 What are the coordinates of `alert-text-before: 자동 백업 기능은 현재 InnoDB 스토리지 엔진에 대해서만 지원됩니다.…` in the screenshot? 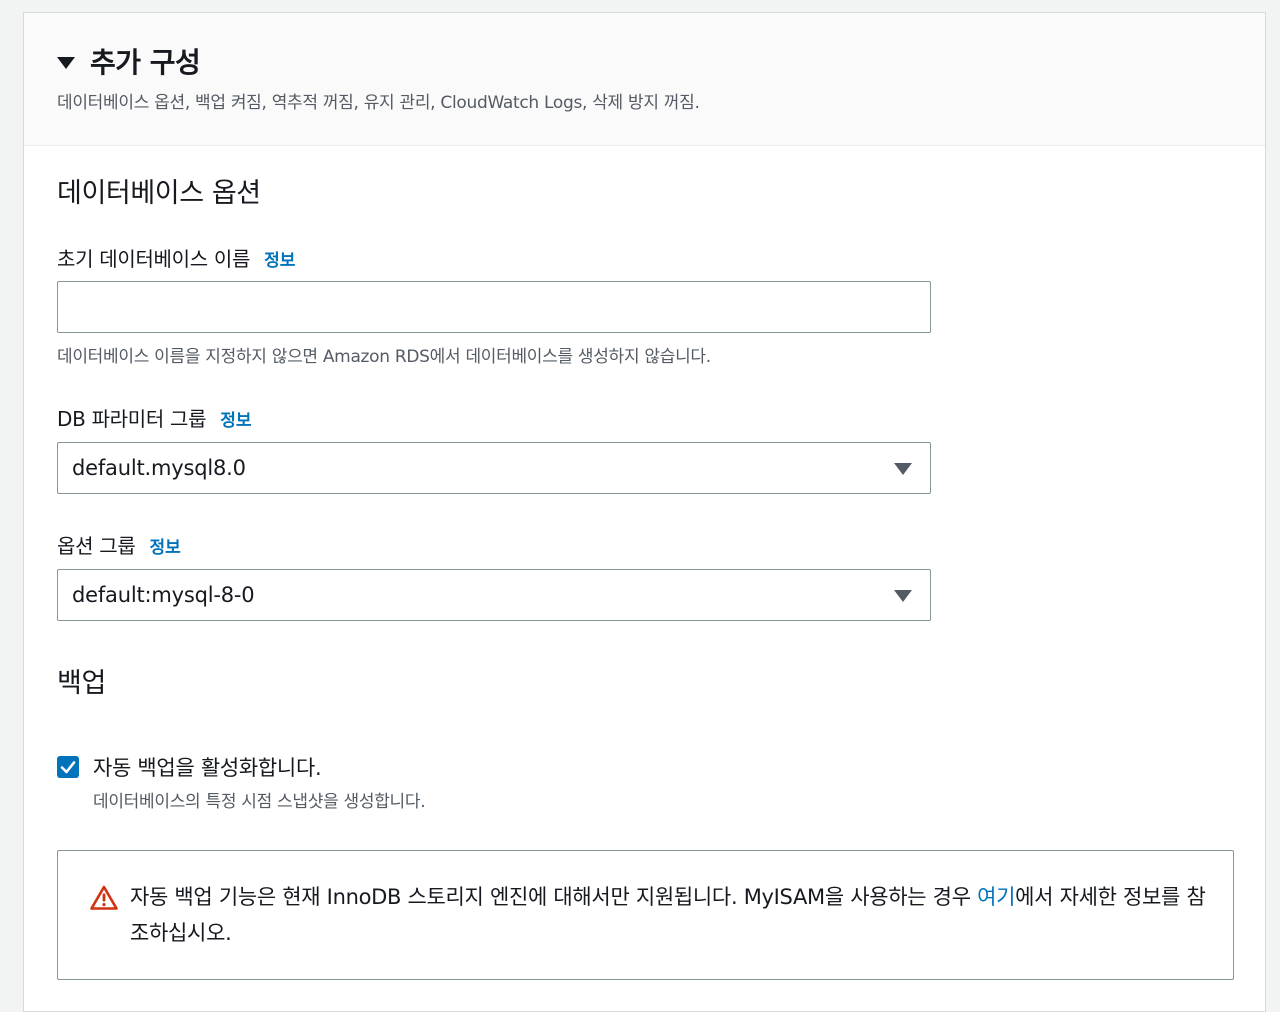 It's located at (554, 897).